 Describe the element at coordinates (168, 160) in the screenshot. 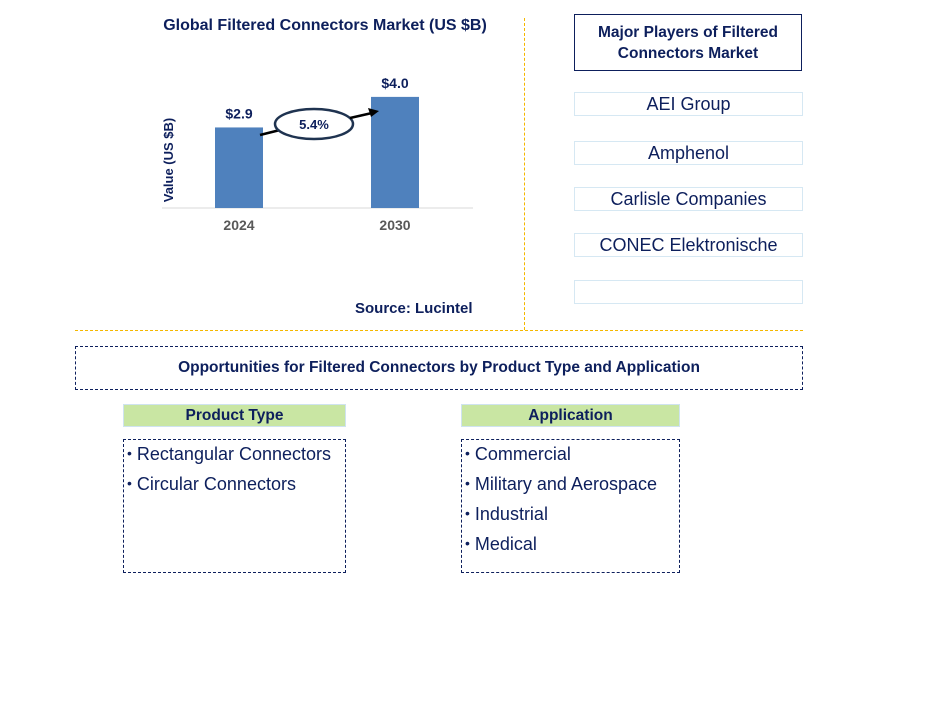

I see `y-axis-label: Value (US $B)` at that location.